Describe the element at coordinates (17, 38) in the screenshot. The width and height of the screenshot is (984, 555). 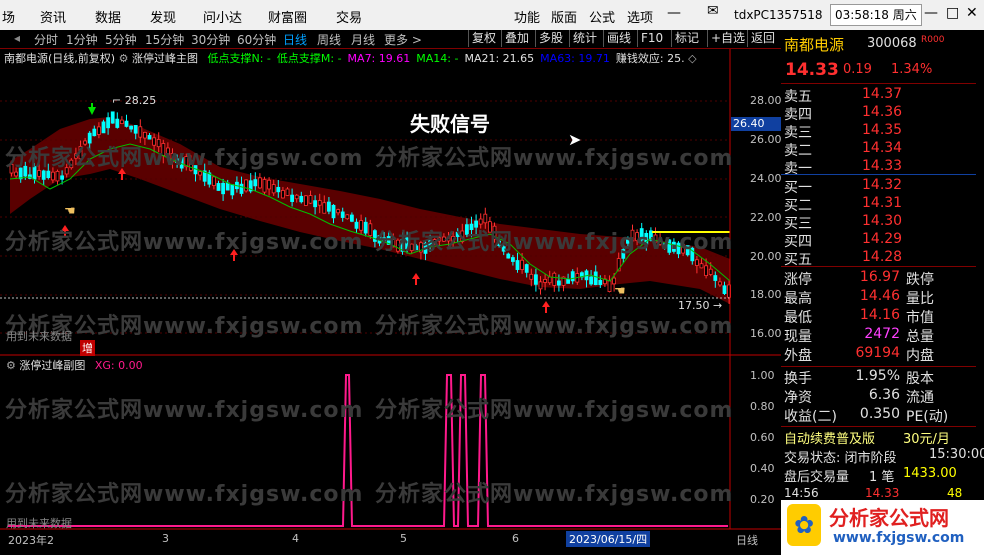
I see `collapse-icon: ◂` at that location.